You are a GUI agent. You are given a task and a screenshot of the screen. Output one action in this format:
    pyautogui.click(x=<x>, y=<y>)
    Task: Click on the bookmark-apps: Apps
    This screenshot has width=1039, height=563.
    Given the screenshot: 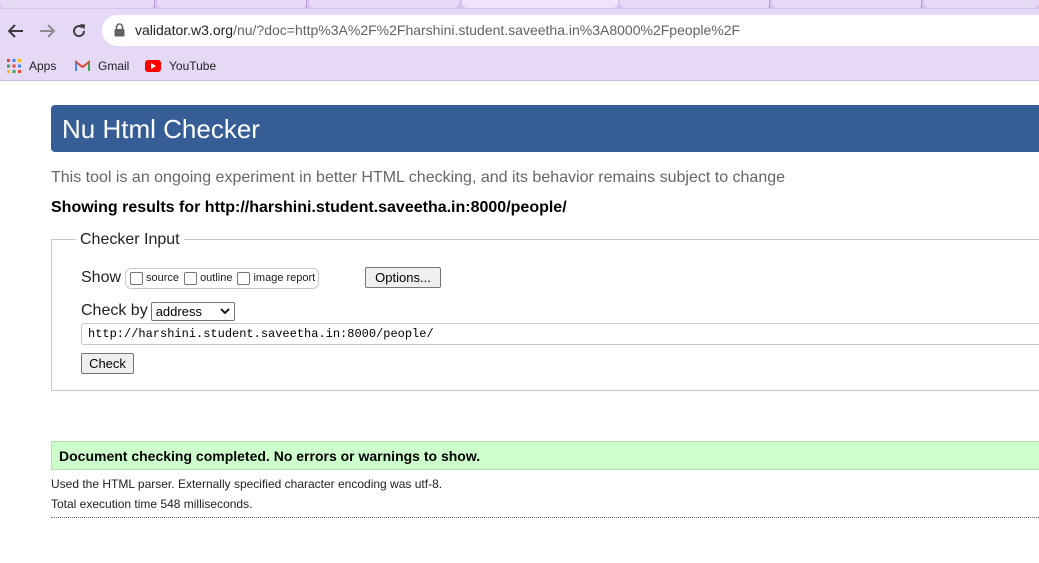 What is the action you would take?
    pyautogui.click(x=31, y=66)
    